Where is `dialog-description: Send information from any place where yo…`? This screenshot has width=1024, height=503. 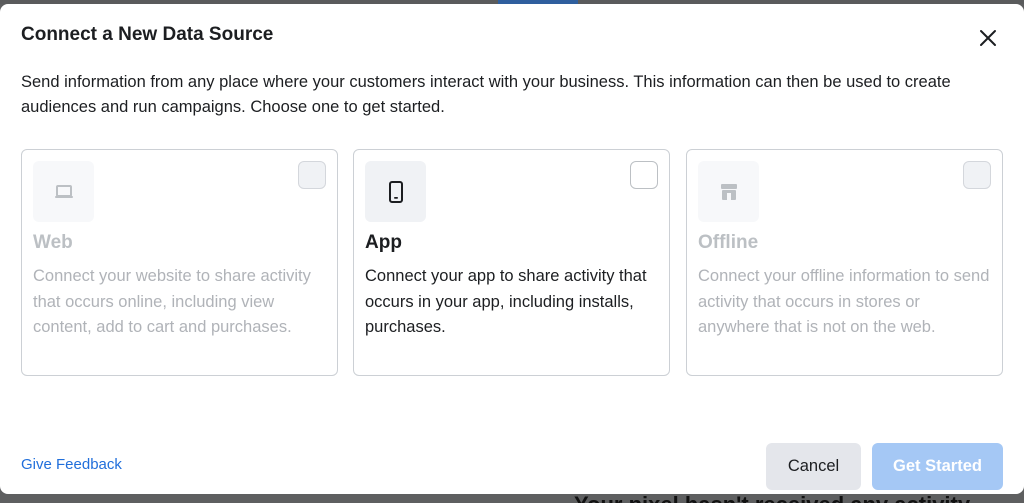 dialog-description: Send information from any place where yo… is located at coordinates (486, 94).